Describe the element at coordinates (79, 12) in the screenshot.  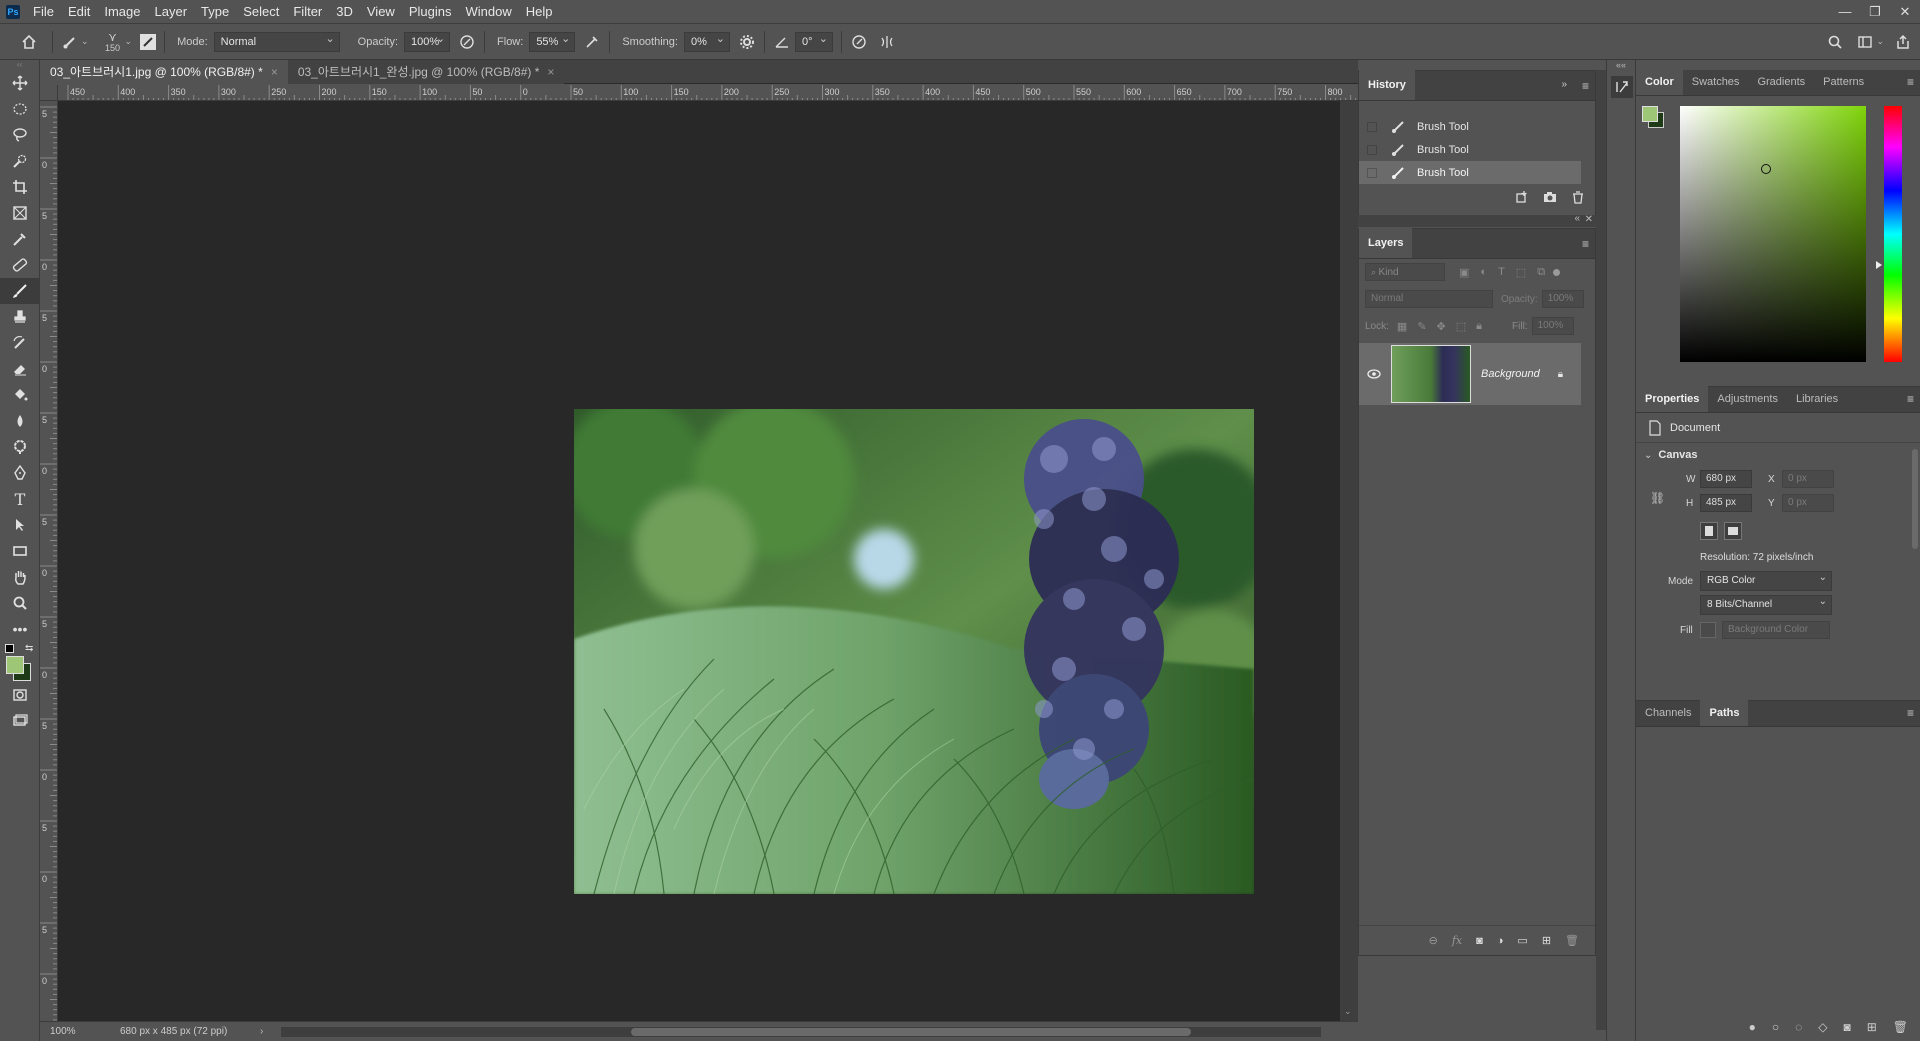
I see `menu-edit: Edit` at that location.